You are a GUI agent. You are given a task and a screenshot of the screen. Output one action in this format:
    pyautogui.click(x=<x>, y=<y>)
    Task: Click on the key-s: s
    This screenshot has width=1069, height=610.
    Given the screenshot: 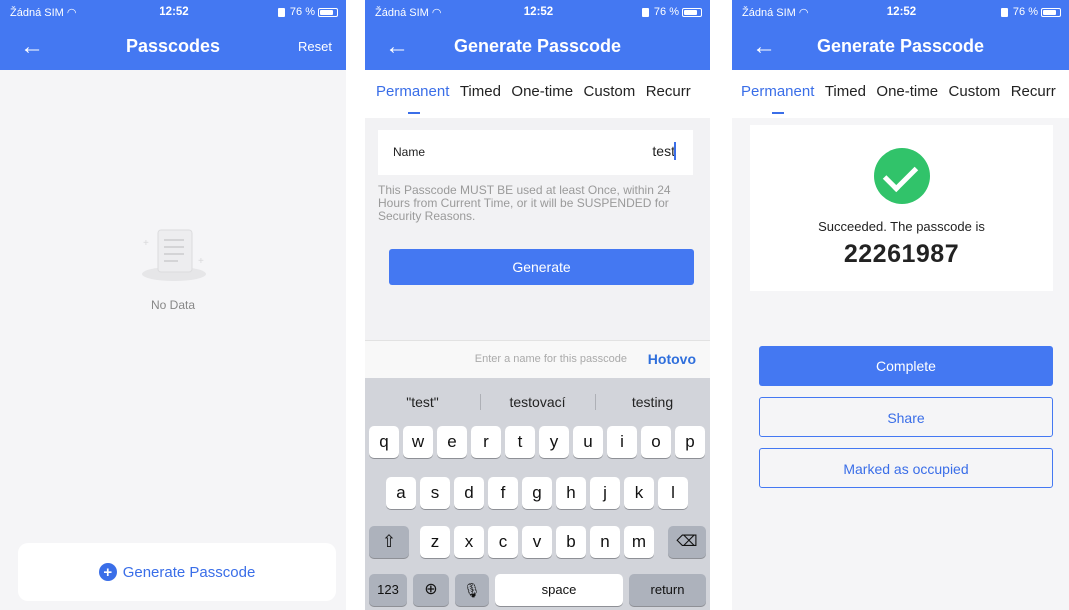 What is the action you would take?
    pyautogui.click(x=435, y=493)
    